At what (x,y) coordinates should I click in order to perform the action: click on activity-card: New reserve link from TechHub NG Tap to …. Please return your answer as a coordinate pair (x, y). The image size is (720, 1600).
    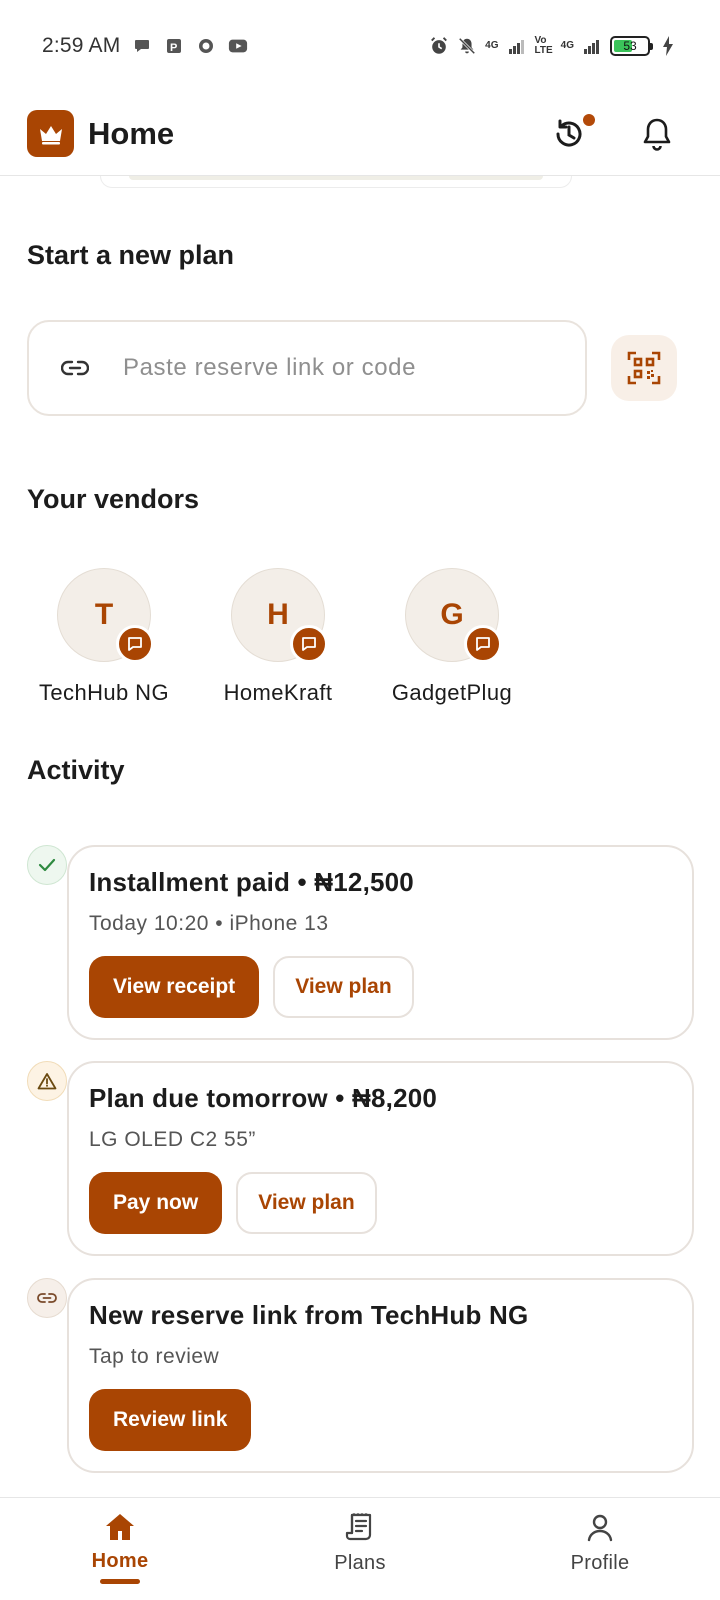
    Looking at the image, I should click on (380, 1375).